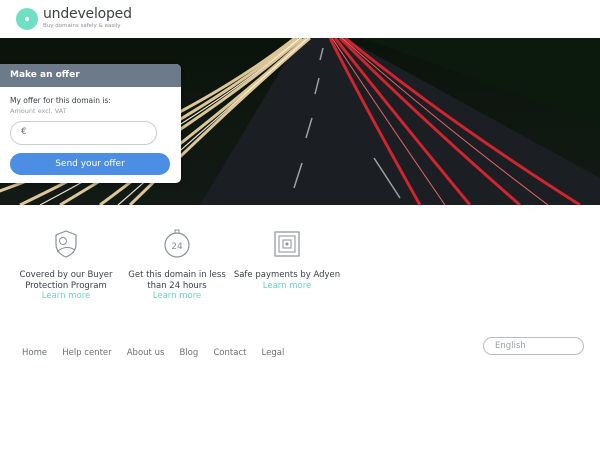 The image size is (600, 450). I want to click on footer-link-legal: Legal, so click(273, 353).